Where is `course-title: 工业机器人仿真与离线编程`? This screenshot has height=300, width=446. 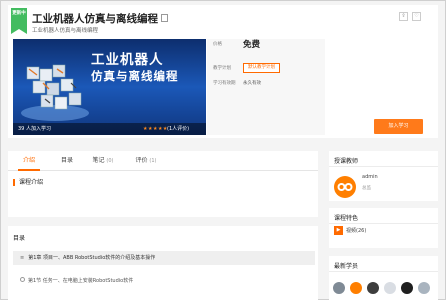 course-title: 工业机器人仿真与离线编程 is located at coordinates (95, 19).